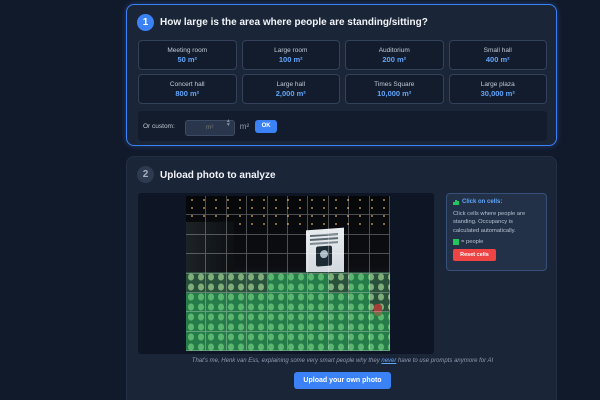 The width and height of the screenshot is (600, 400). What do you see at coordinates (456, 202) in the screenshot?
I see `bar-chart-icon` at bounding box center [456, 202].